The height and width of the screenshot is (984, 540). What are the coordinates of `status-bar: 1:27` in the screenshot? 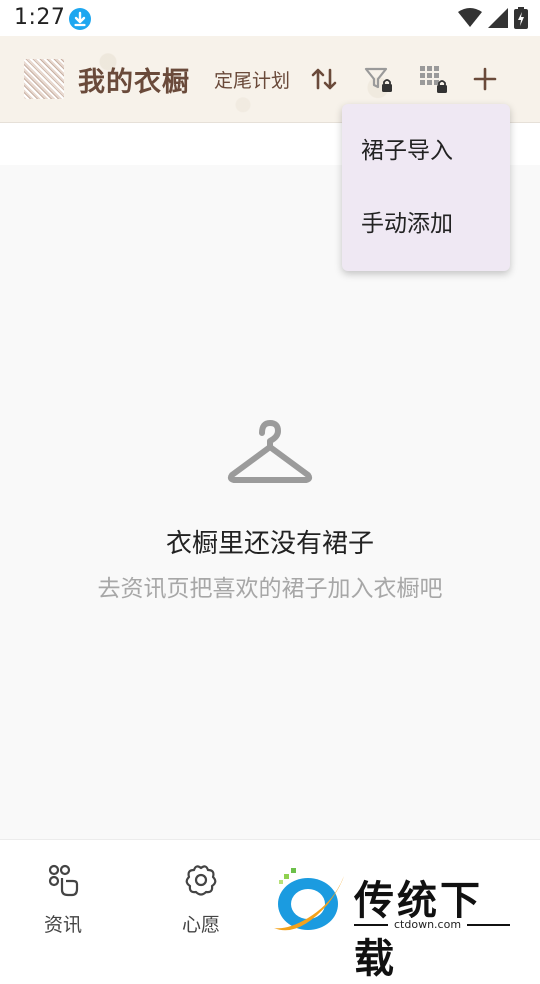 It's located at (270, 18).